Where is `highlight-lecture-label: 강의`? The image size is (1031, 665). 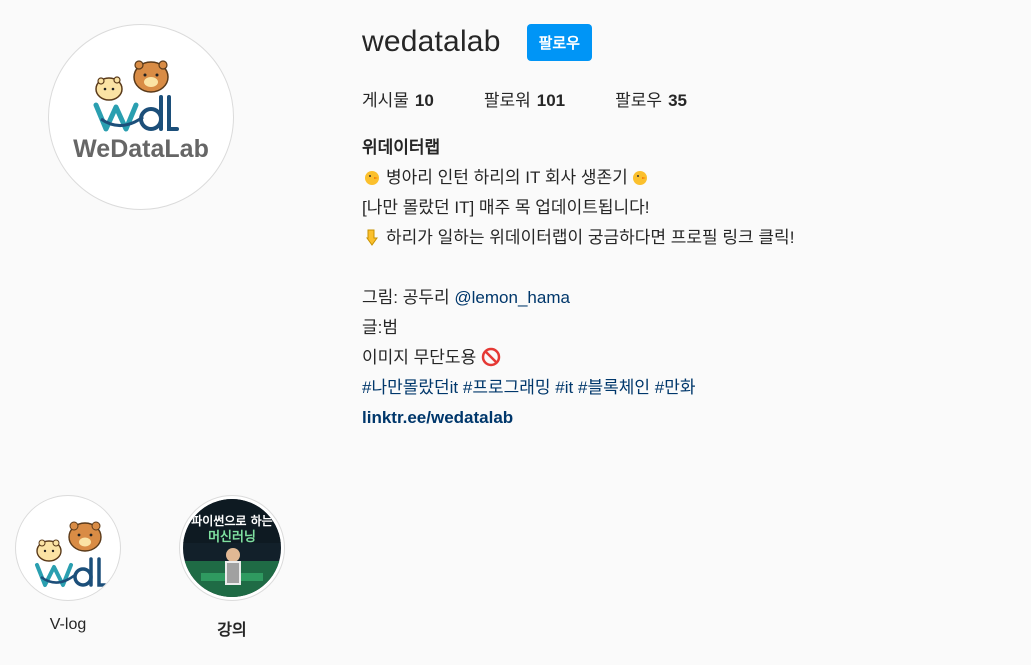 highlight-lecture-label: 강의 is located at coordinates (232, 630).